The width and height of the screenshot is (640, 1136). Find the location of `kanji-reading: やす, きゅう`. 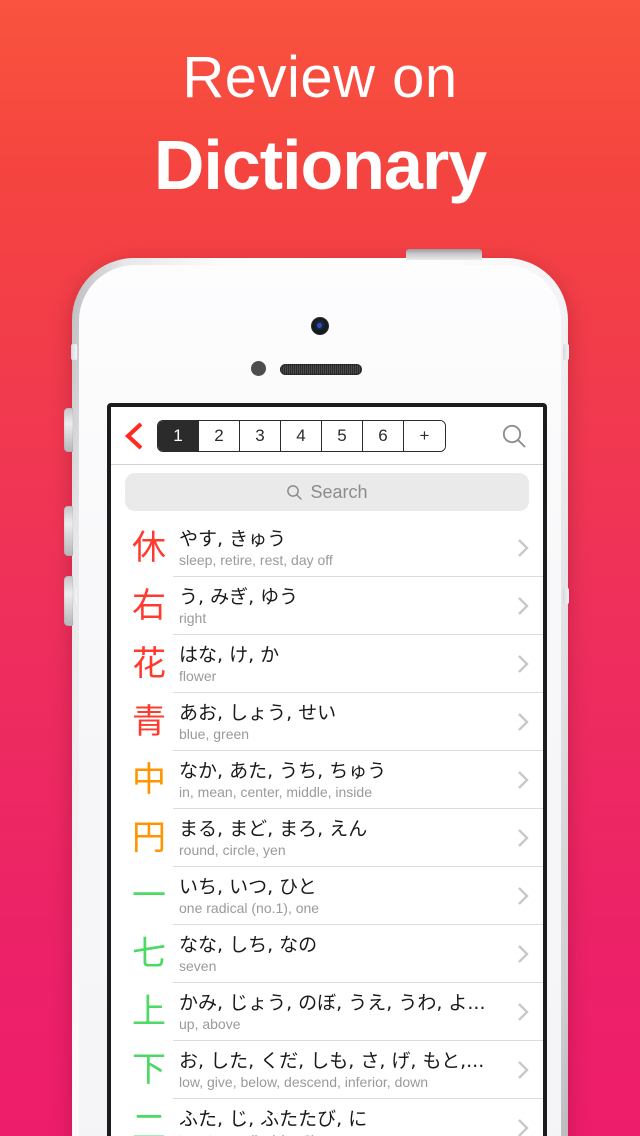

kanji-reading: やす, きゅう is located at coordinates (233, 538).